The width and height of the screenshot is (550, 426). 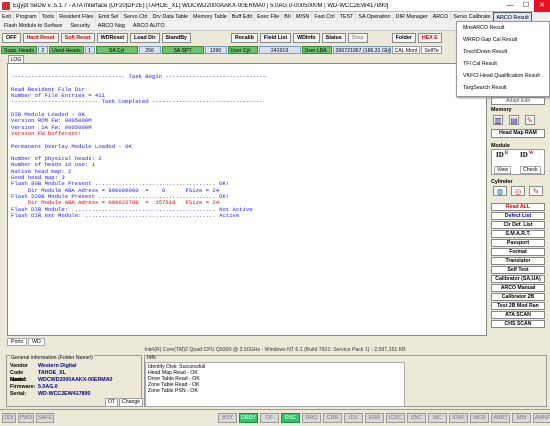 What do you see at coordinates (77, 38) in the screenshot?
I see `soft-reset-button: Soft Reset` at bounding box center [77, 38].